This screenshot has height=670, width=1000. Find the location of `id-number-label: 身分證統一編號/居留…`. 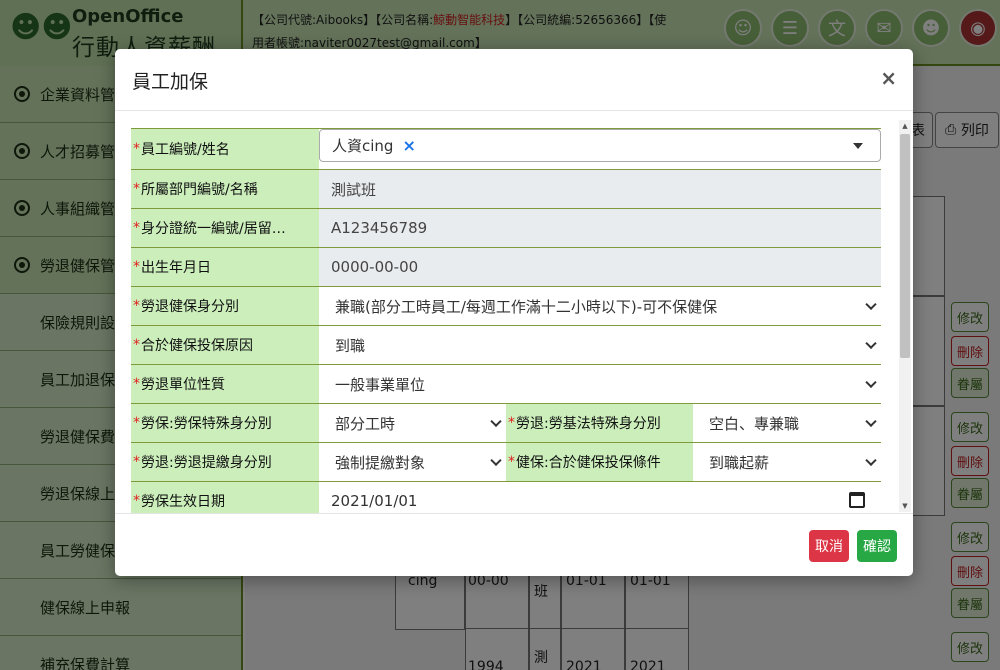

id-number-label: 身分證統一編號/居留… is located at coordinates (213, 229).